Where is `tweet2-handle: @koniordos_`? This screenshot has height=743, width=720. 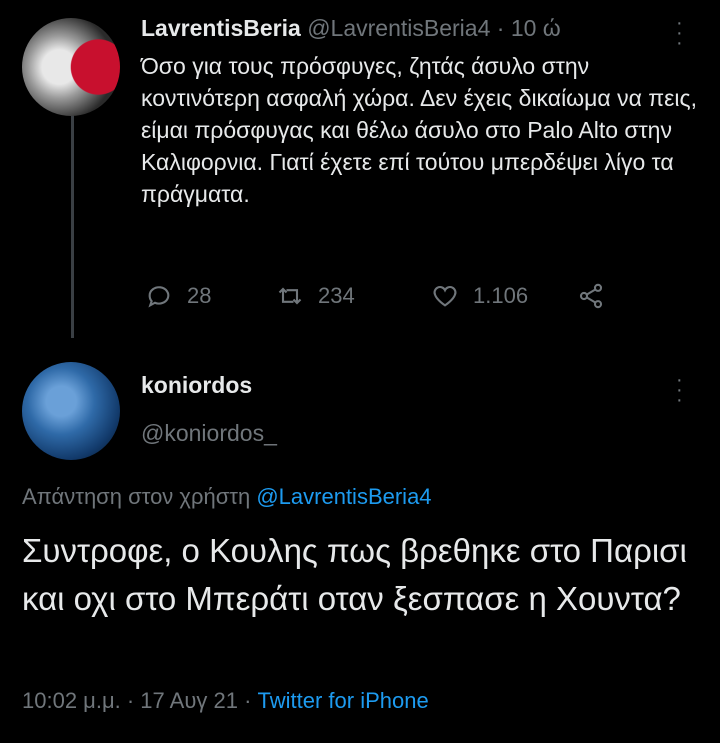 tweet2-handle: @koniordos_ is located at coordinates (209, 433).